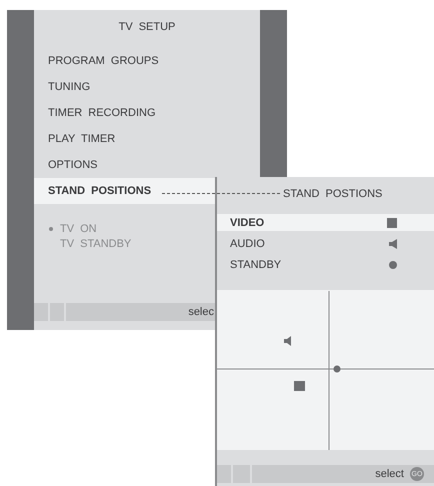  What do you see at coordinates (201, 312) in the screenshot?
I see `footer-text: selec` at bounding box center [201, 312].